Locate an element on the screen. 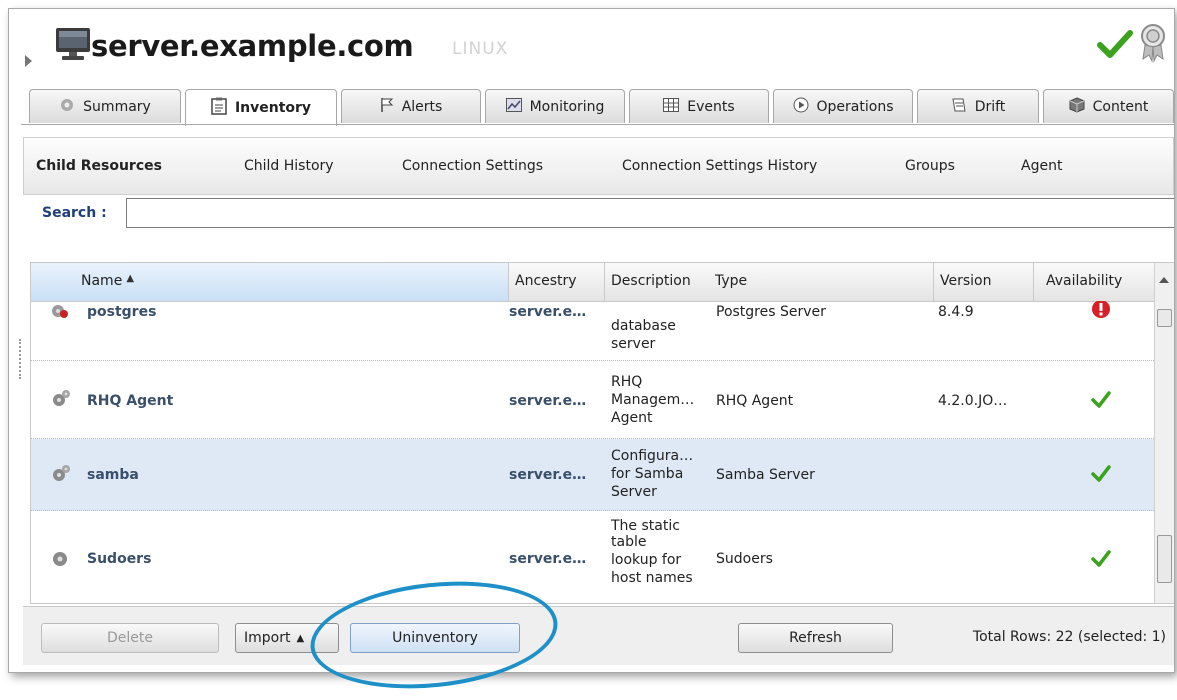 The image size is (1177, 700). sort-ascending-icon: ▲ is located at coordinates (130, 278).